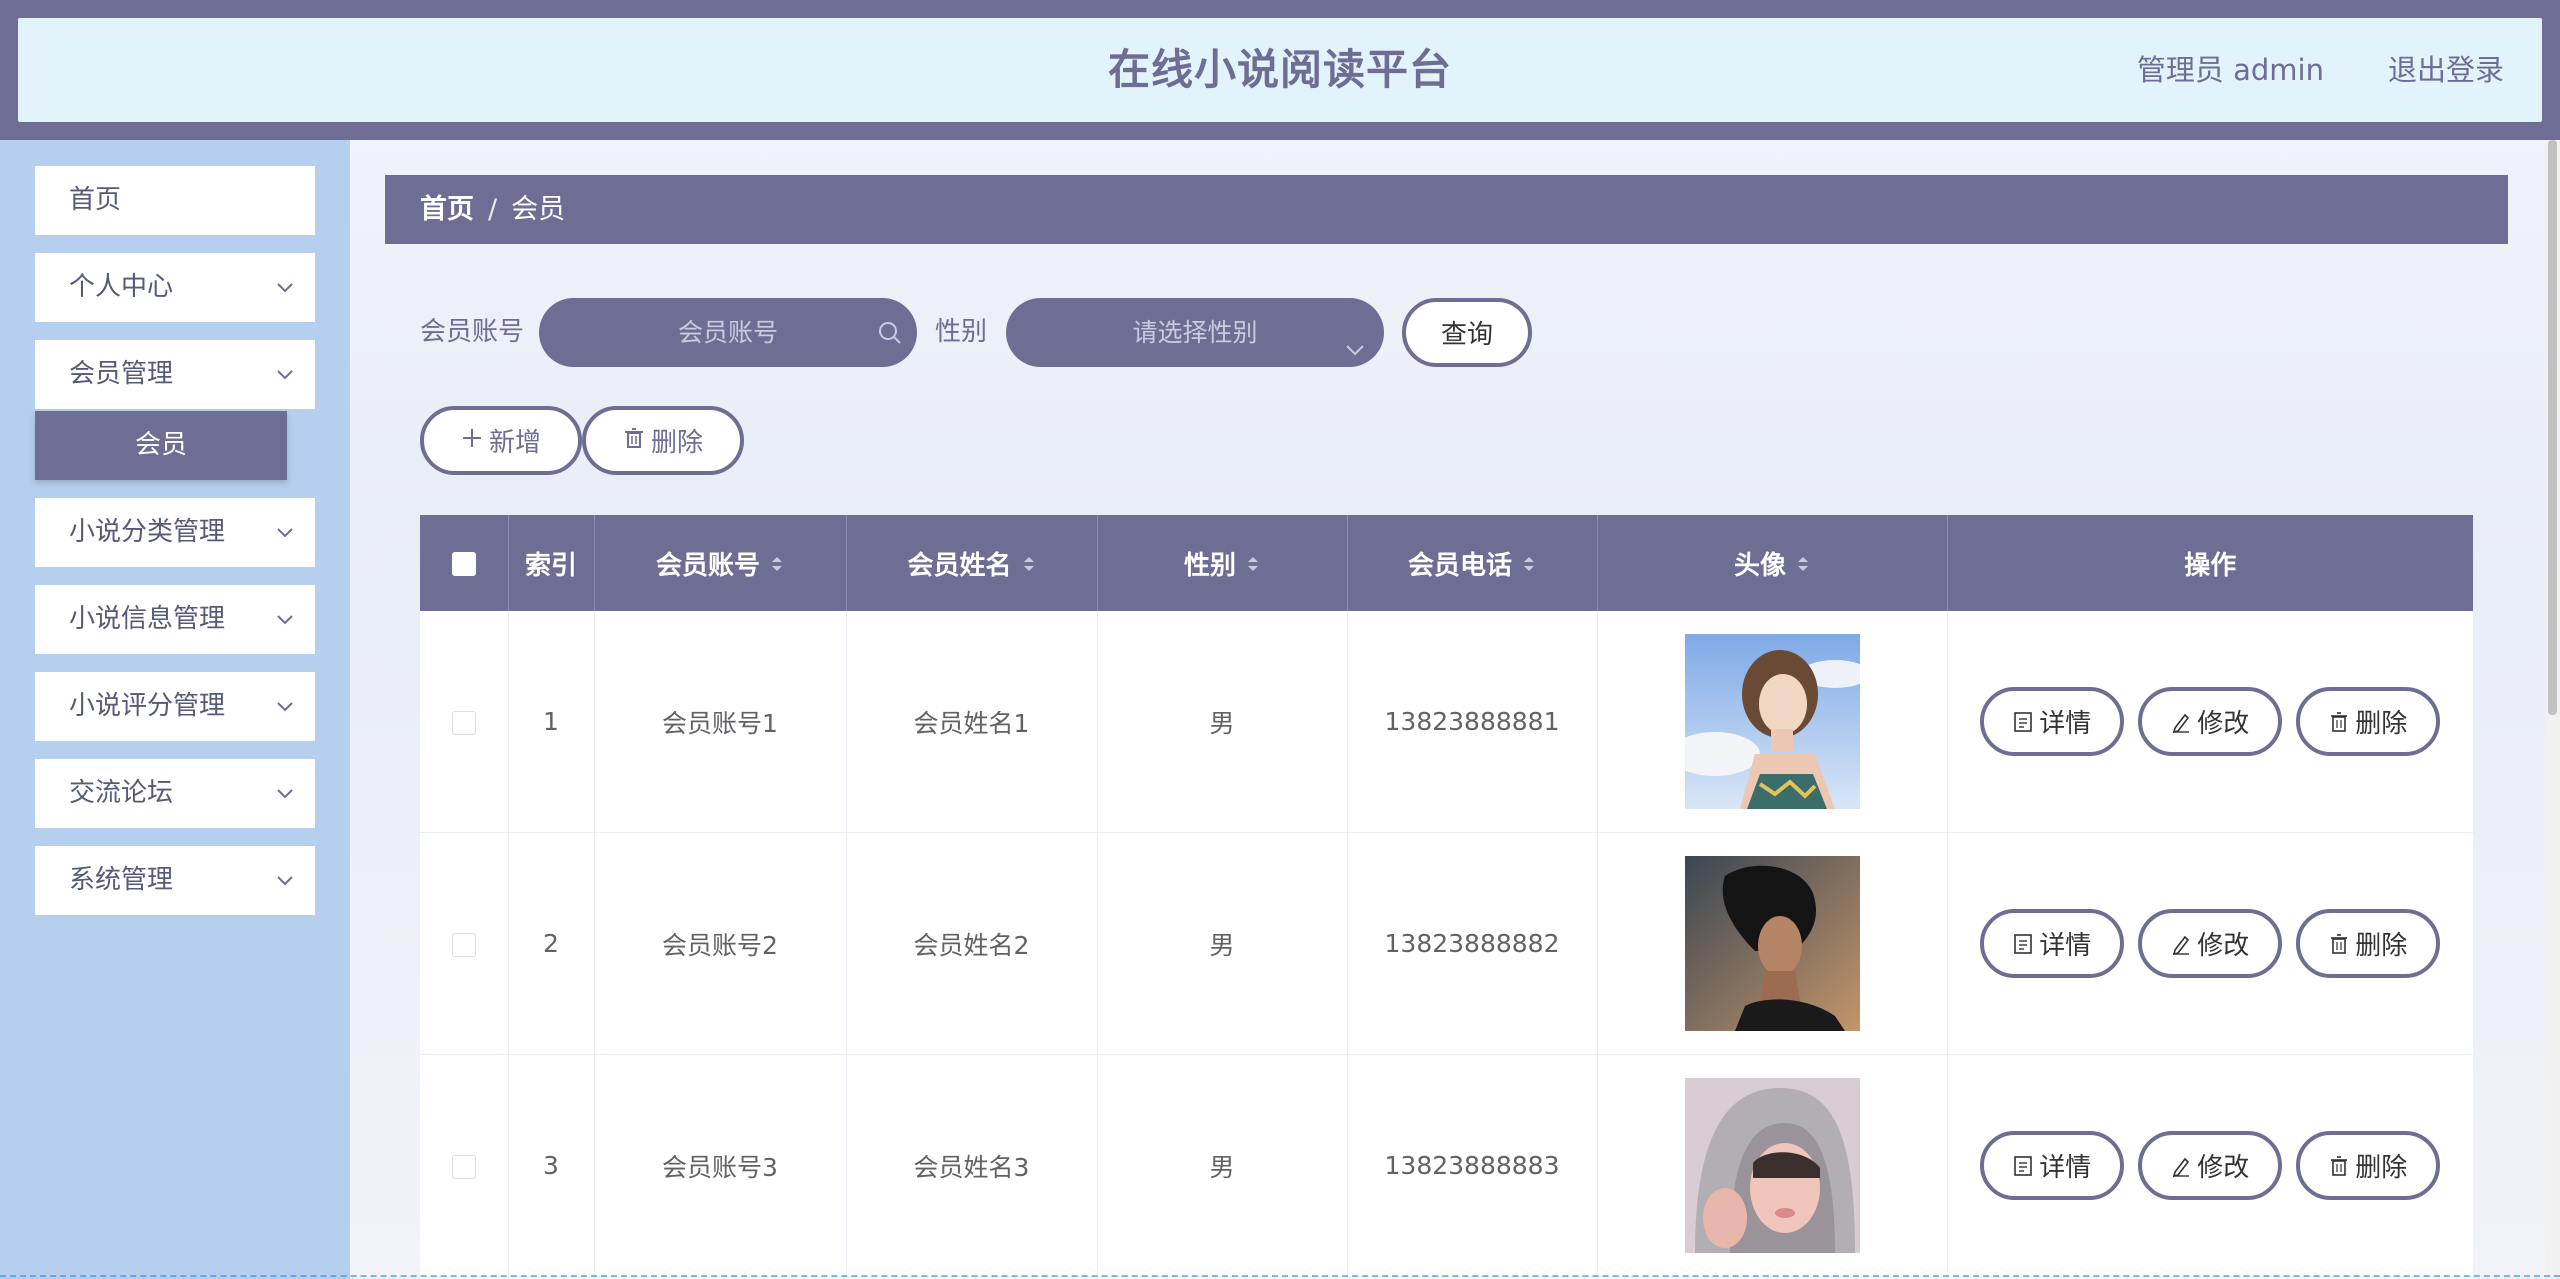  Describe the element at coordinates (720, 563) in the screenshot. I see `column-header-account: 会员账号` at that location.